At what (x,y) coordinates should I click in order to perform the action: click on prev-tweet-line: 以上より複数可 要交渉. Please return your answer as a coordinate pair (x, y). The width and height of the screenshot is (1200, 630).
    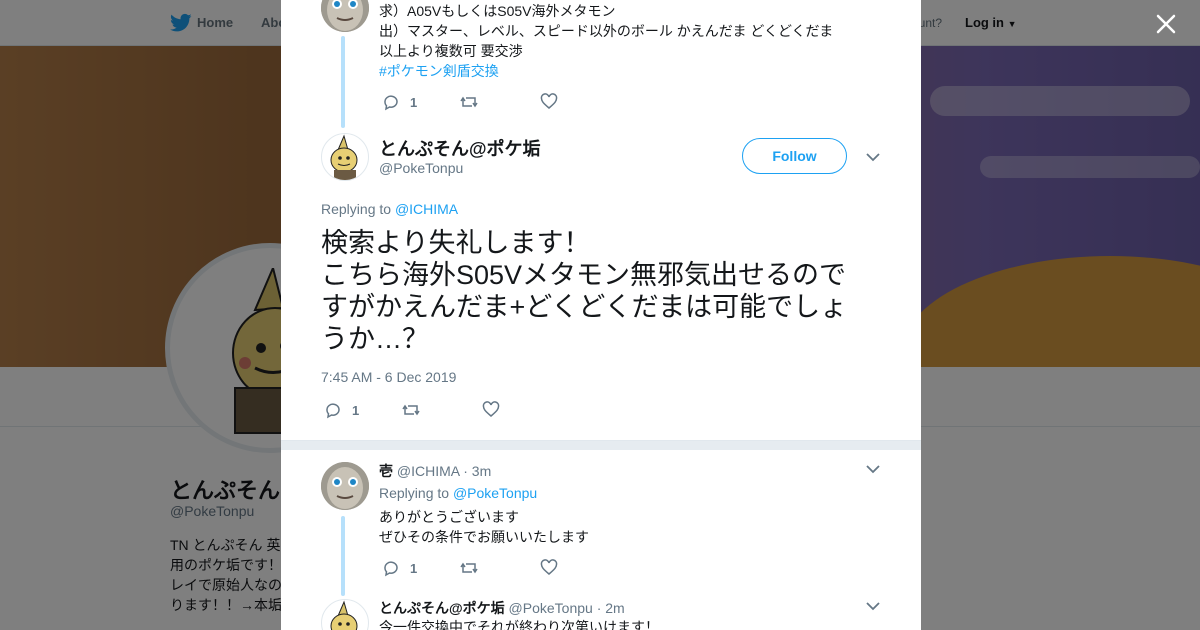
    Looking at the image, I should click on (451, 51).